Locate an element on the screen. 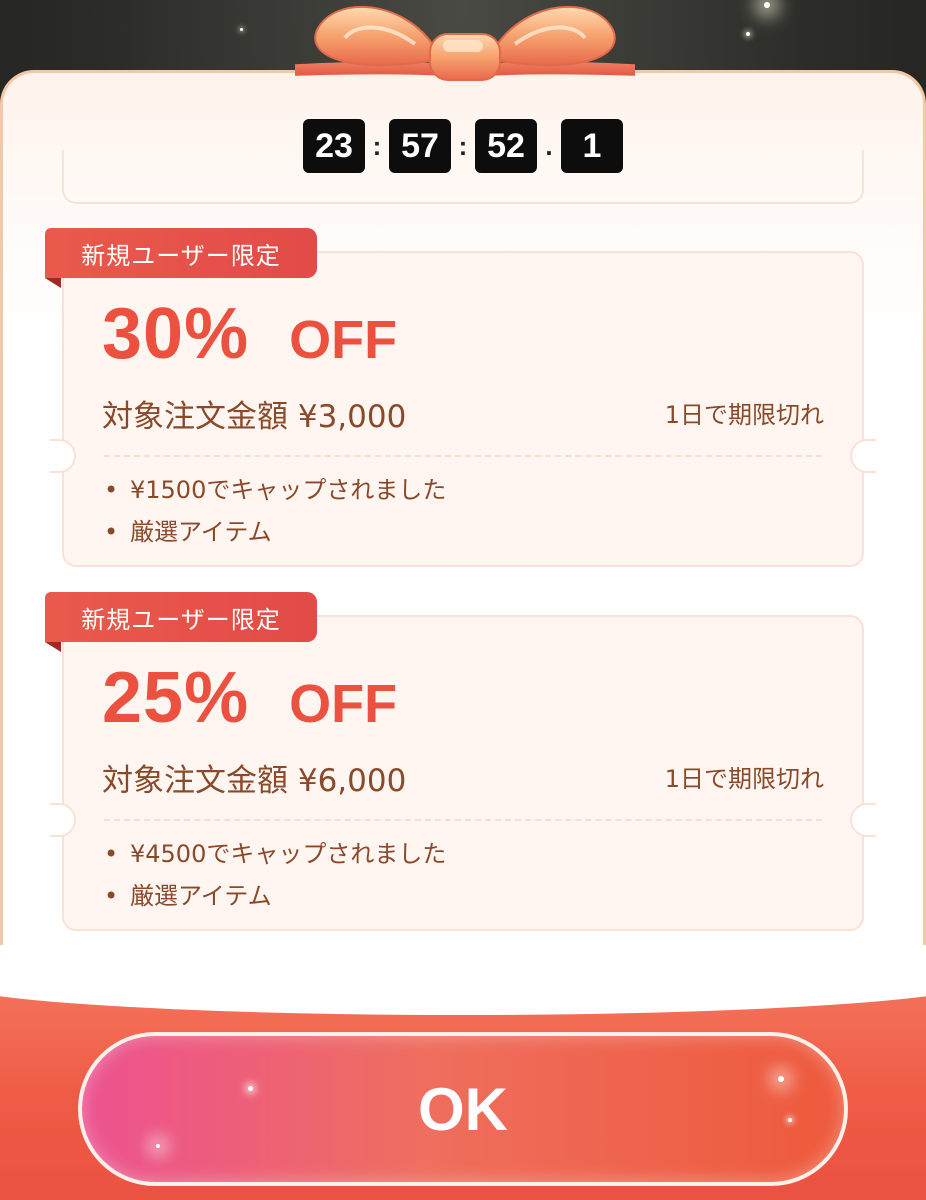 The image size is (926, 1200). ok-button-label: OK is located at coordinates (463, 1109).